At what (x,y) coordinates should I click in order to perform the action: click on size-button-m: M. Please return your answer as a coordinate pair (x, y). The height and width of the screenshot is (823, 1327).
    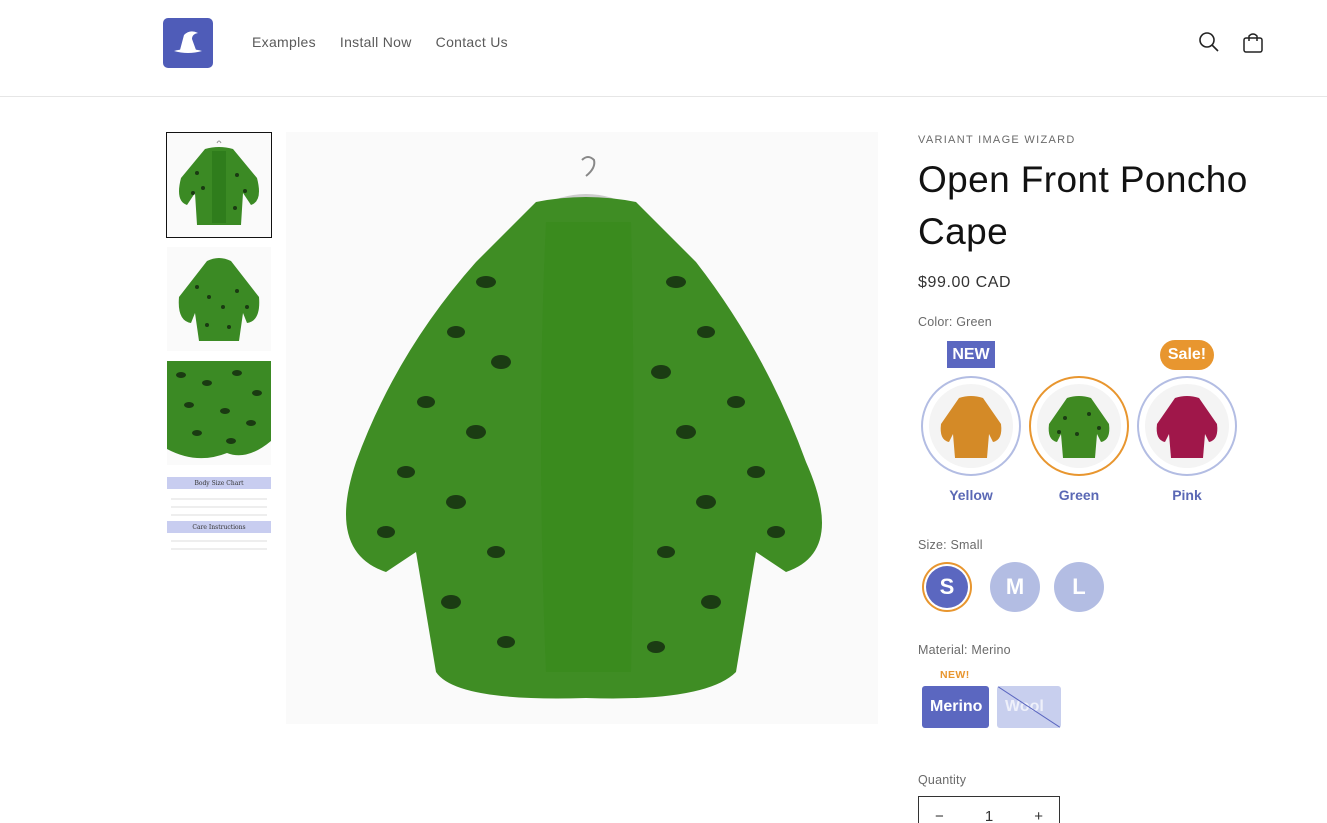
    Looking at the image, I should click on (1015, 587).